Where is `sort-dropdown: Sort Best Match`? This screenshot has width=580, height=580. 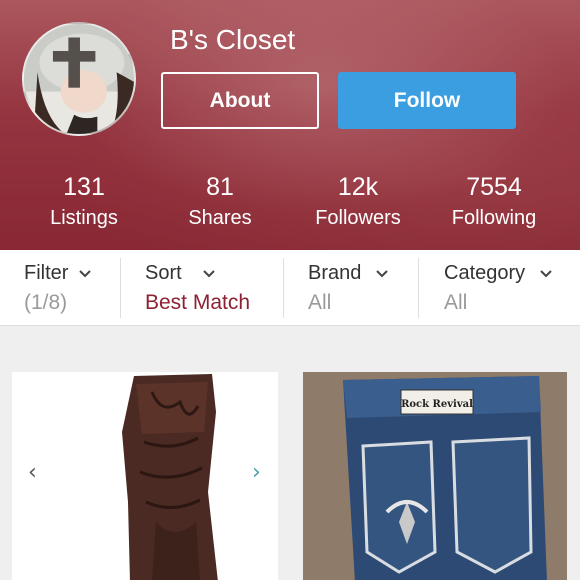 sort-dropdown: Sort Best Match is located at coordinates (213, 288).